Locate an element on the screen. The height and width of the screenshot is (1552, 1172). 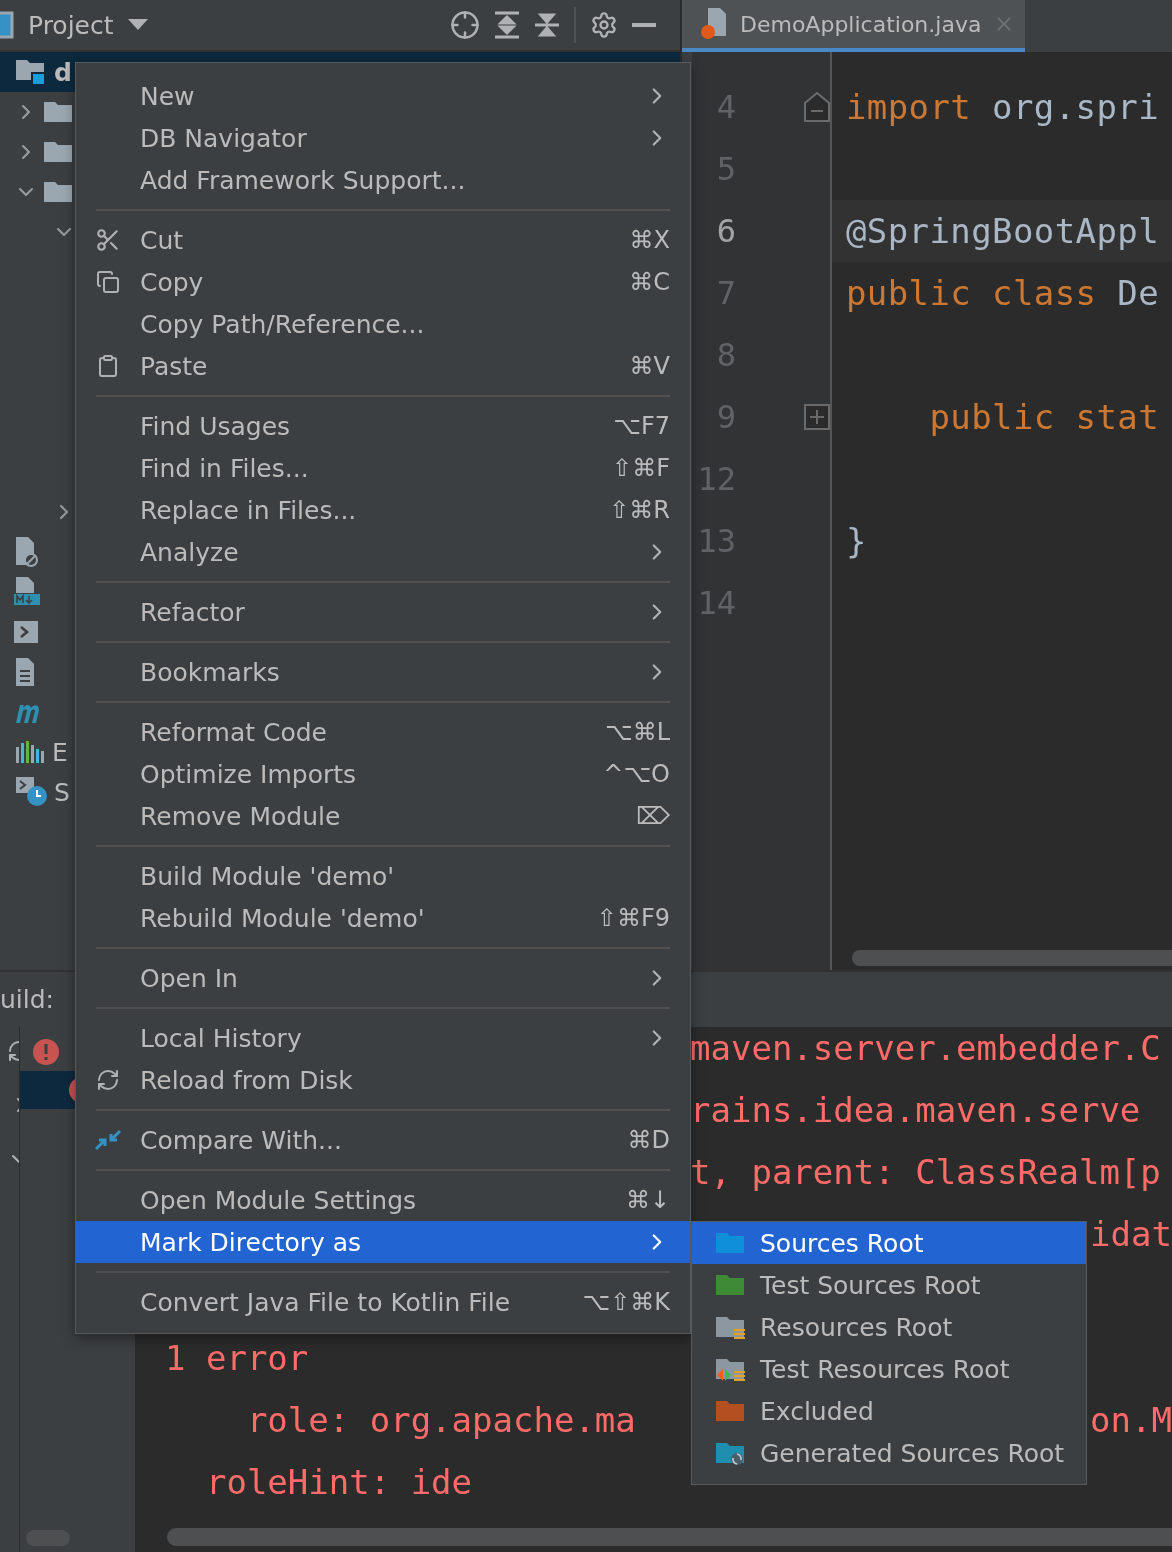
menu-item: Sources Root is located at coordinates (889, 1243).